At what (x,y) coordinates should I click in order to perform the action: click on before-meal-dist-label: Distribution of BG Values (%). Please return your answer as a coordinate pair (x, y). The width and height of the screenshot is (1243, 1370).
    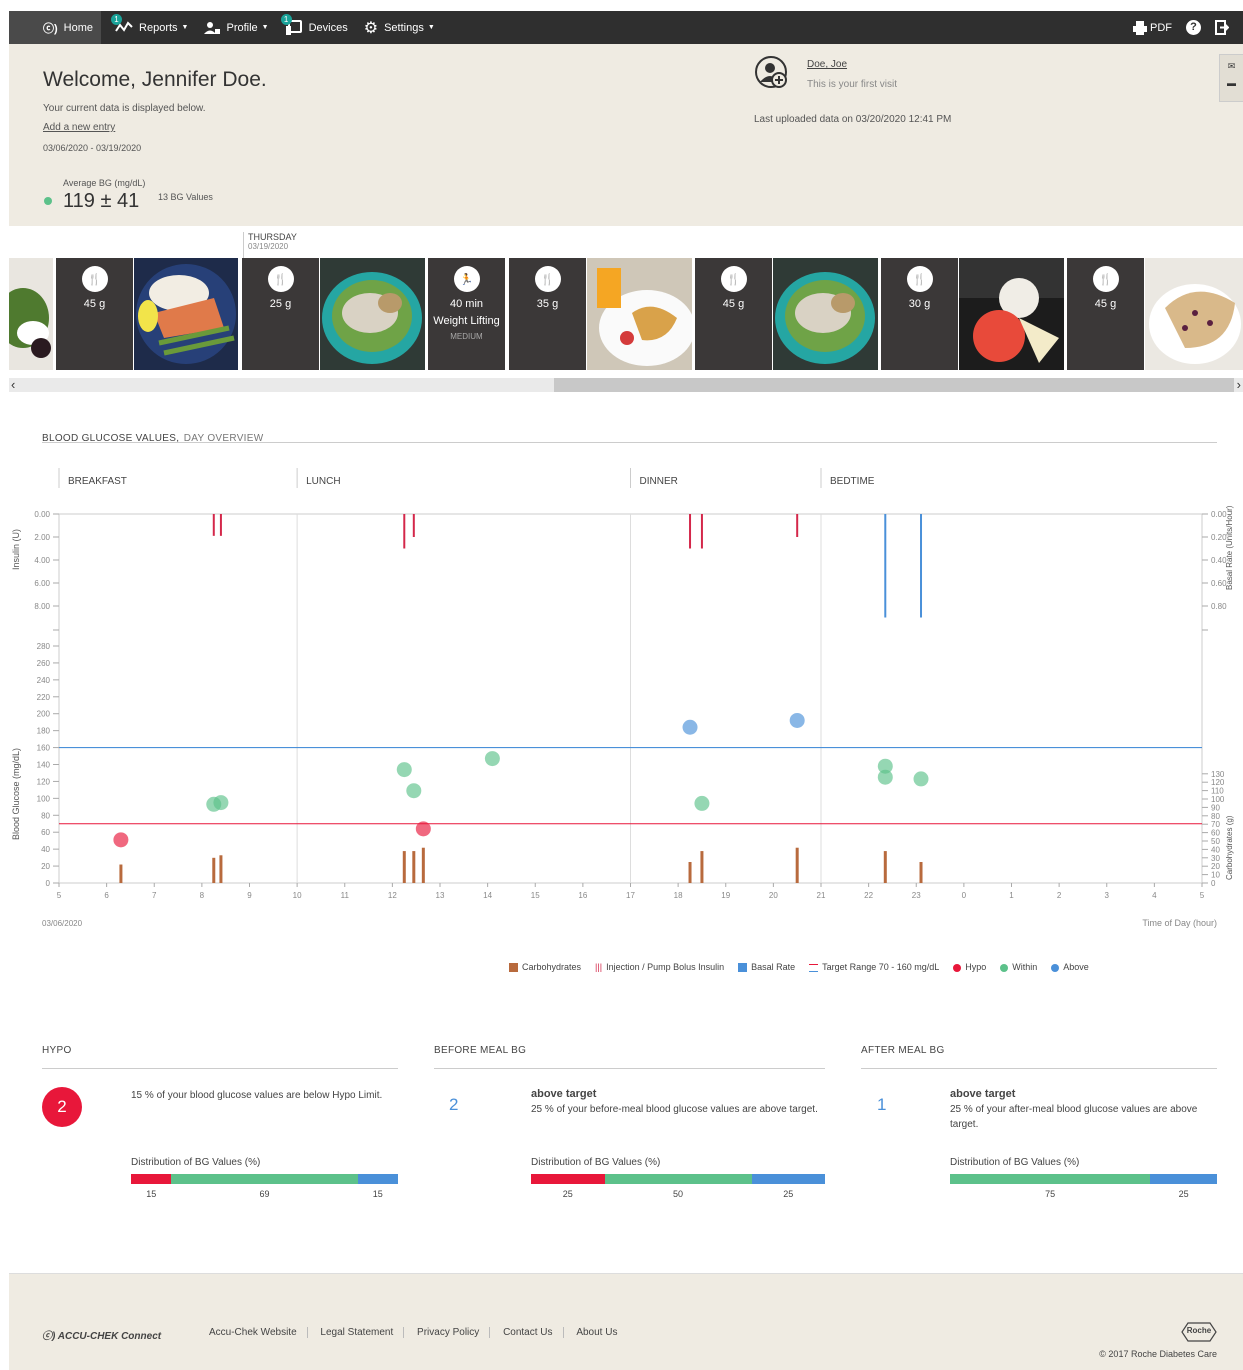
    Looking at the image, I should click on (596, 1162).